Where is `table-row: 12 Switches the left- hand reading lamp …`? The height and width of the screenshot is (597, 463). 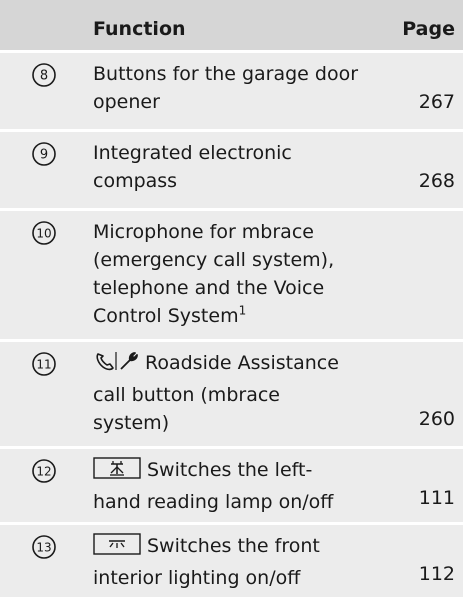 table-row: 12 Switches the left- hand reading lamp … is located at coordinates (231, 485).